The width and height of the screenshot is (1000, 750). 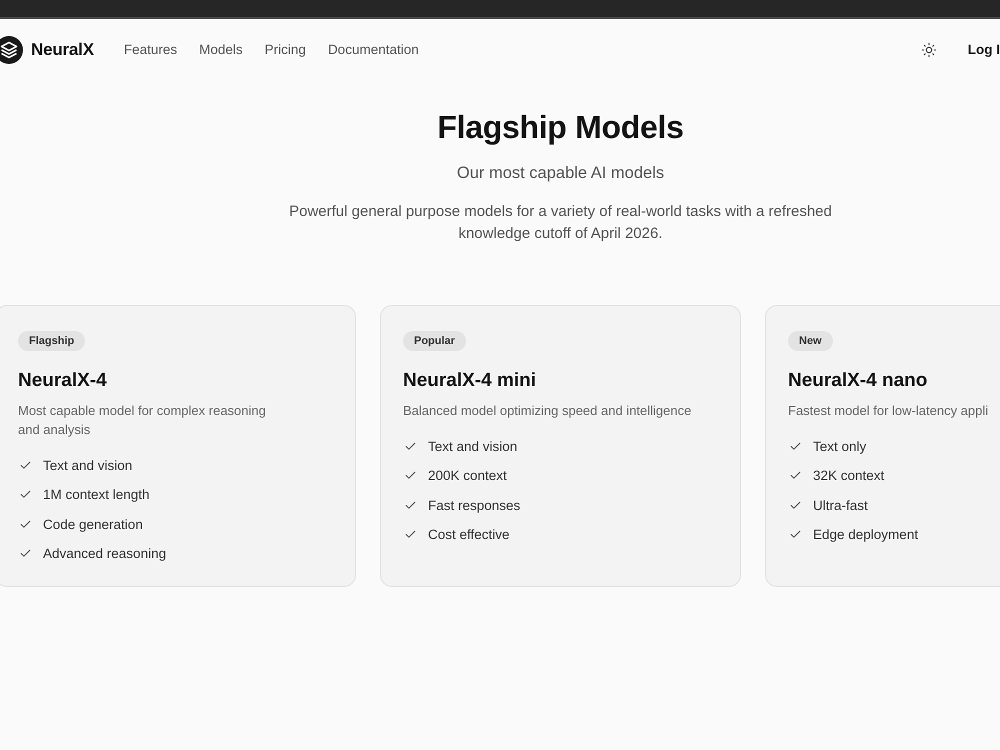 What do you see at coordinates (285, 49) in the screenshot?
I see `nav-link: Pricing` at bounding box center [285, 49].